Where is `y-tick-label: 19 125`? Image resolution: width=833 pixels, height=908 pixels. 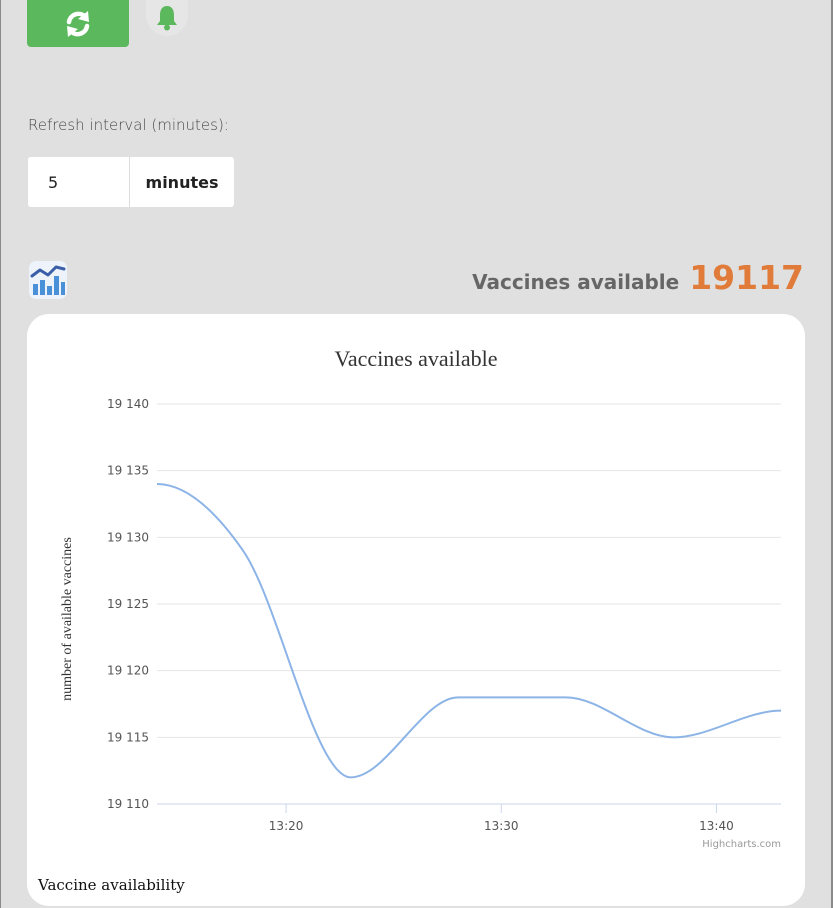
y-tick-label: 19 125 is located at coordinates (128, 604).